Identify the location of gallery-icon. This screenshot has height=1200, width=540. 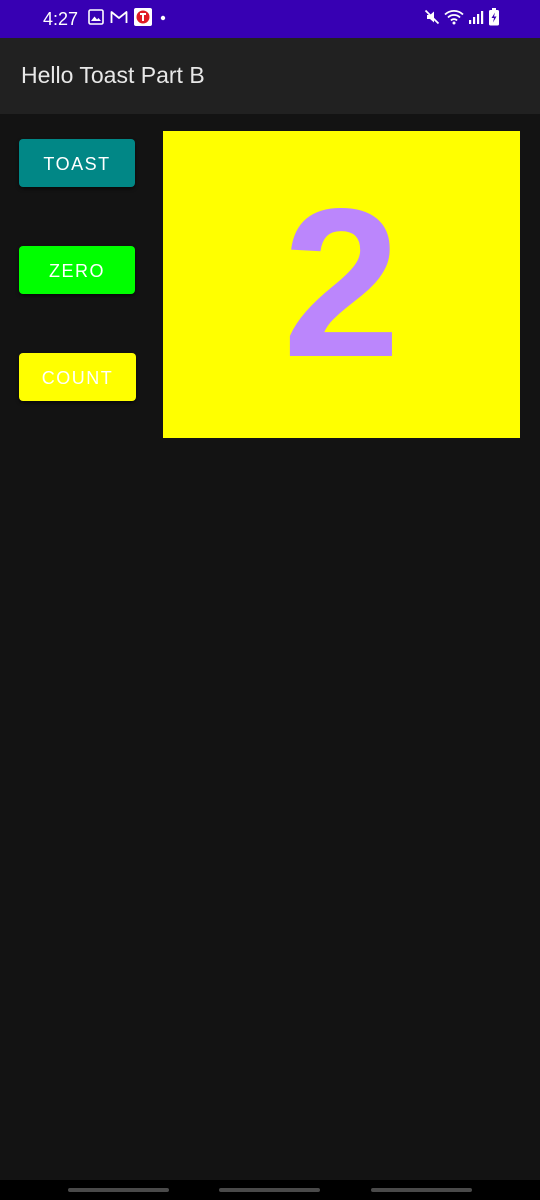
(96, 19).